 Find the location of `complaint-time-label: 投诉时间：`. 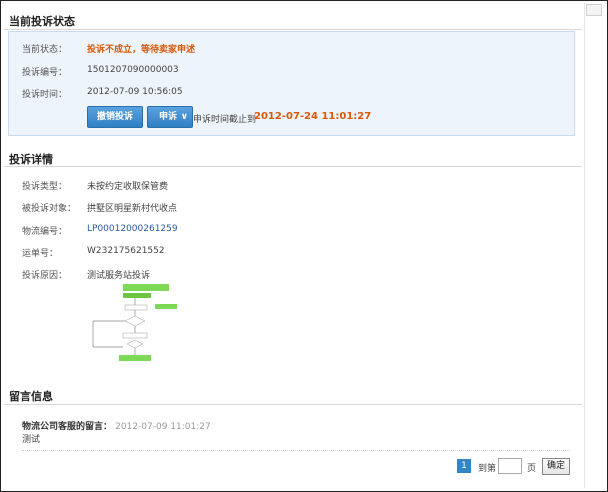

complaint-time-label: 投诉时间： is located at coordinates (45, 95).